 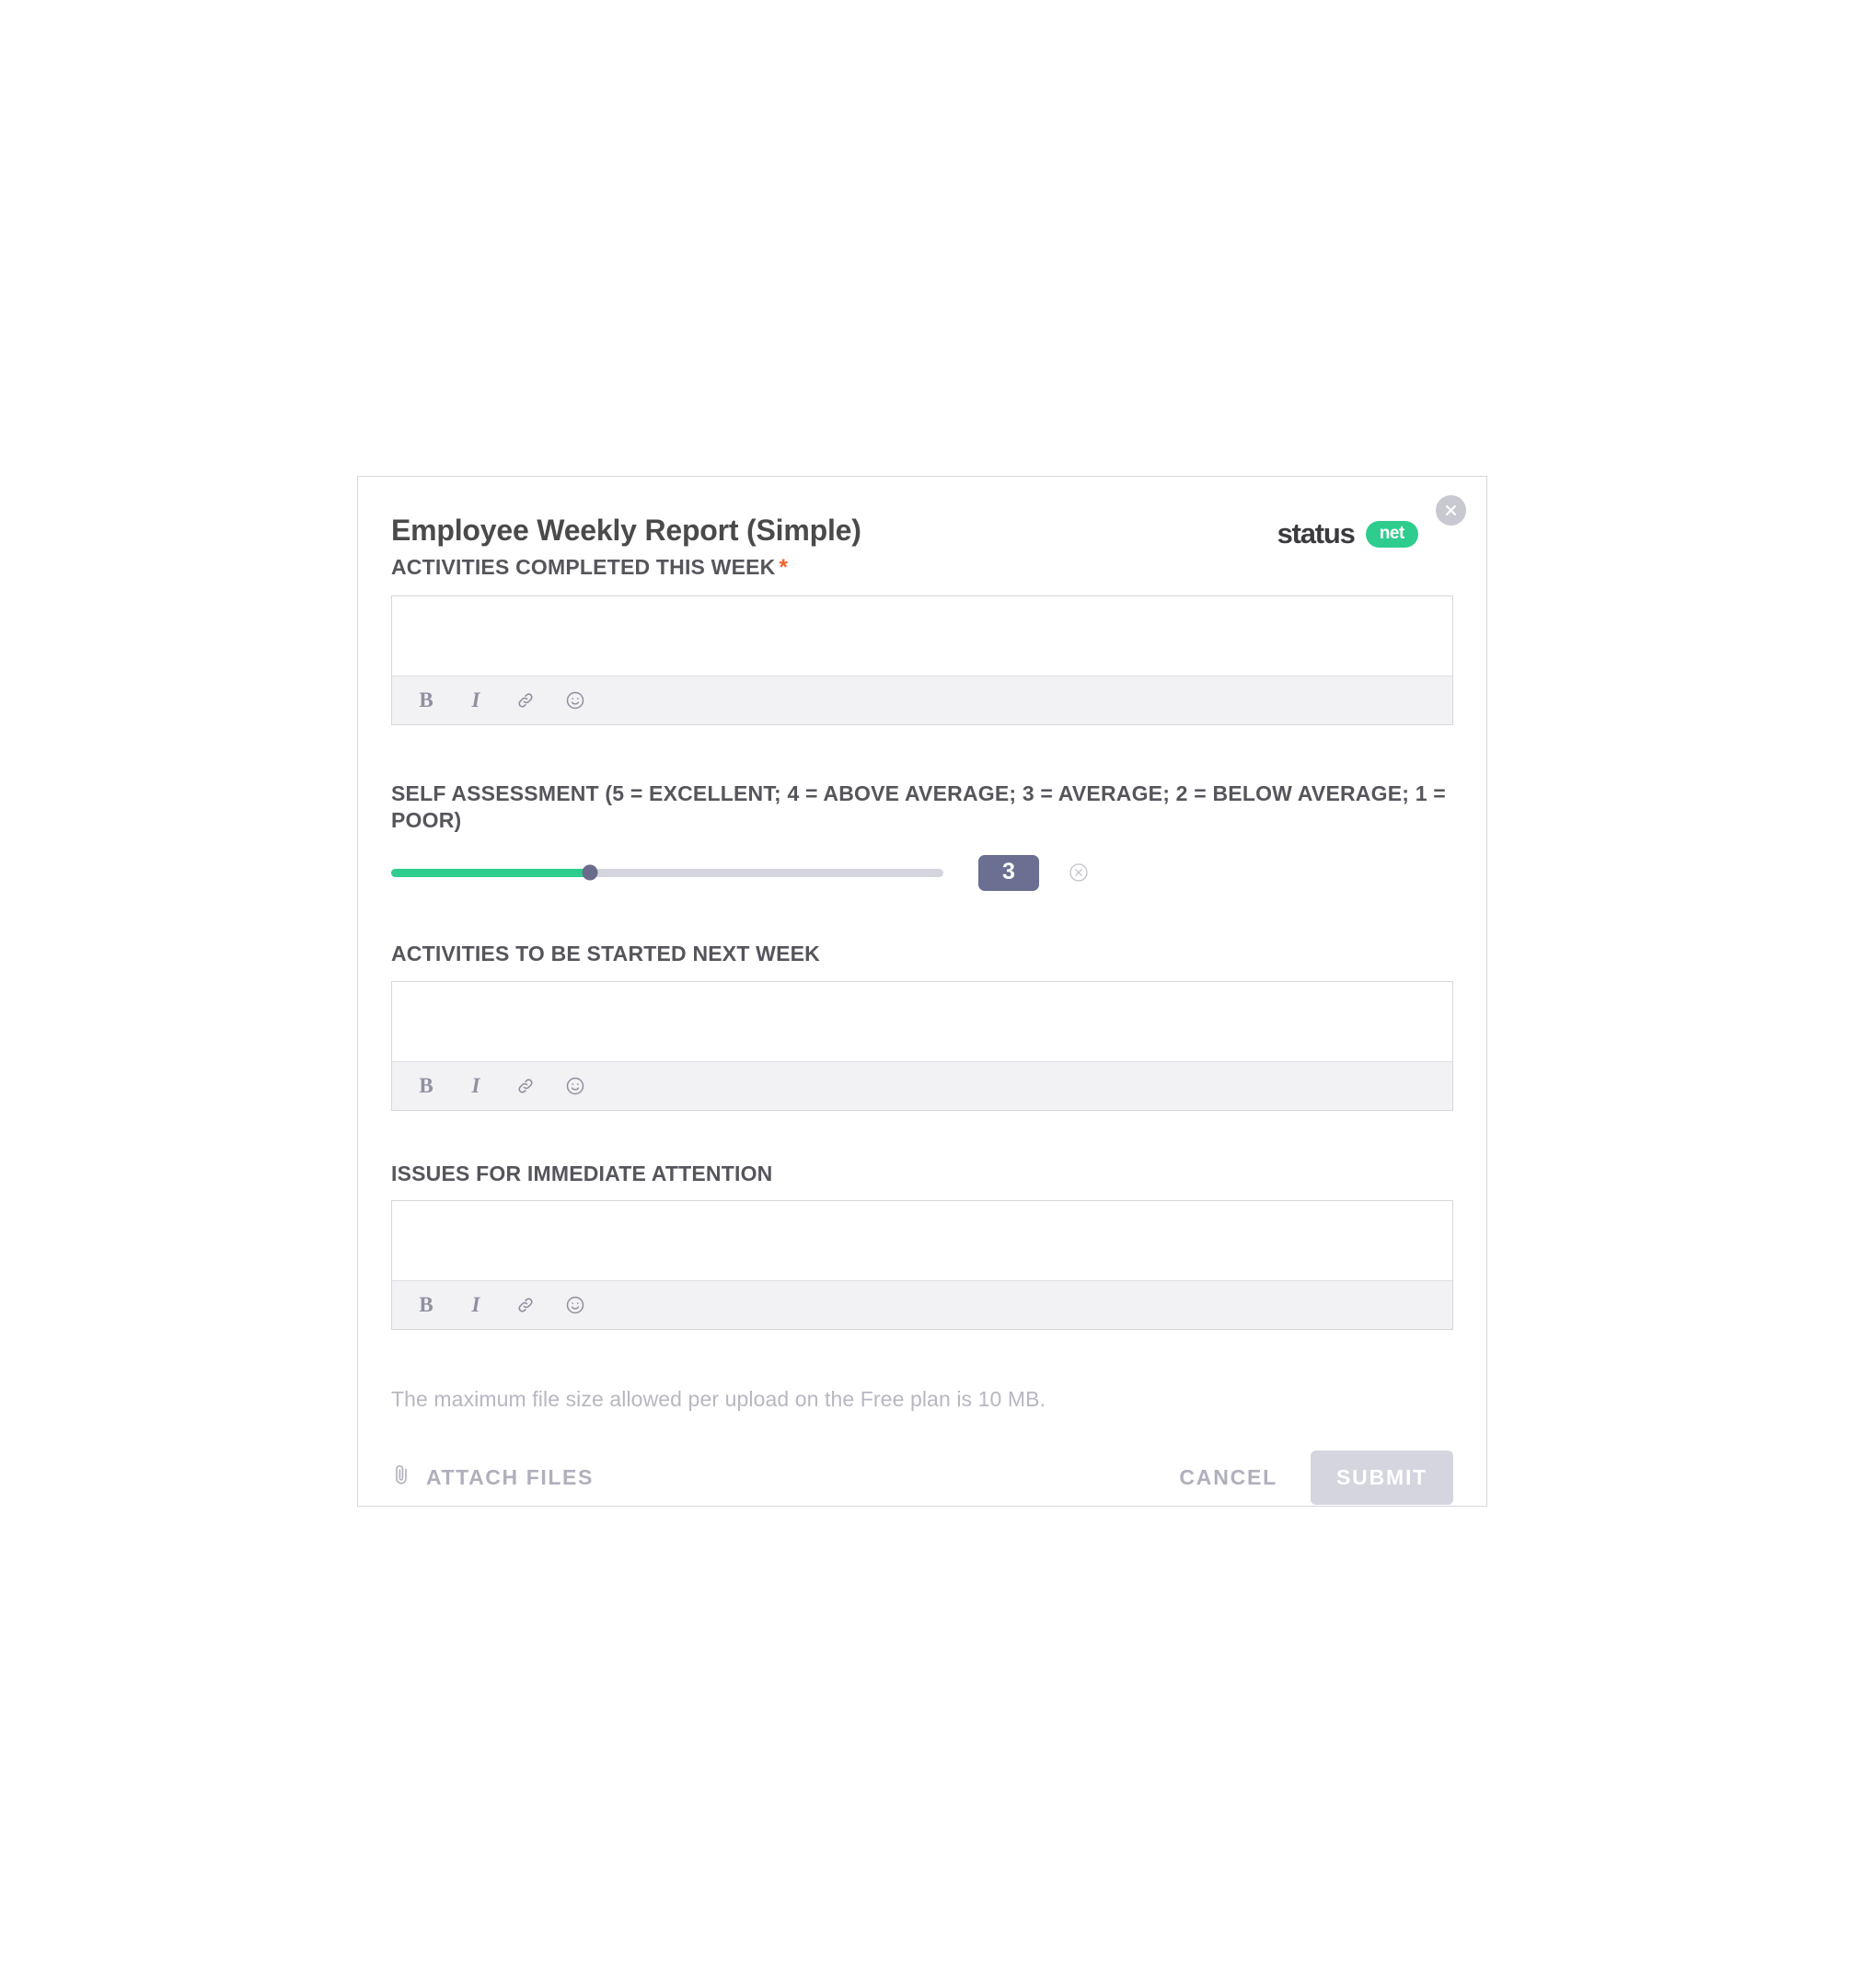 What do you see at coordinates (922, 635) in the screenshot?
I see `activities-completed-input` at bounding box center [922, 635].